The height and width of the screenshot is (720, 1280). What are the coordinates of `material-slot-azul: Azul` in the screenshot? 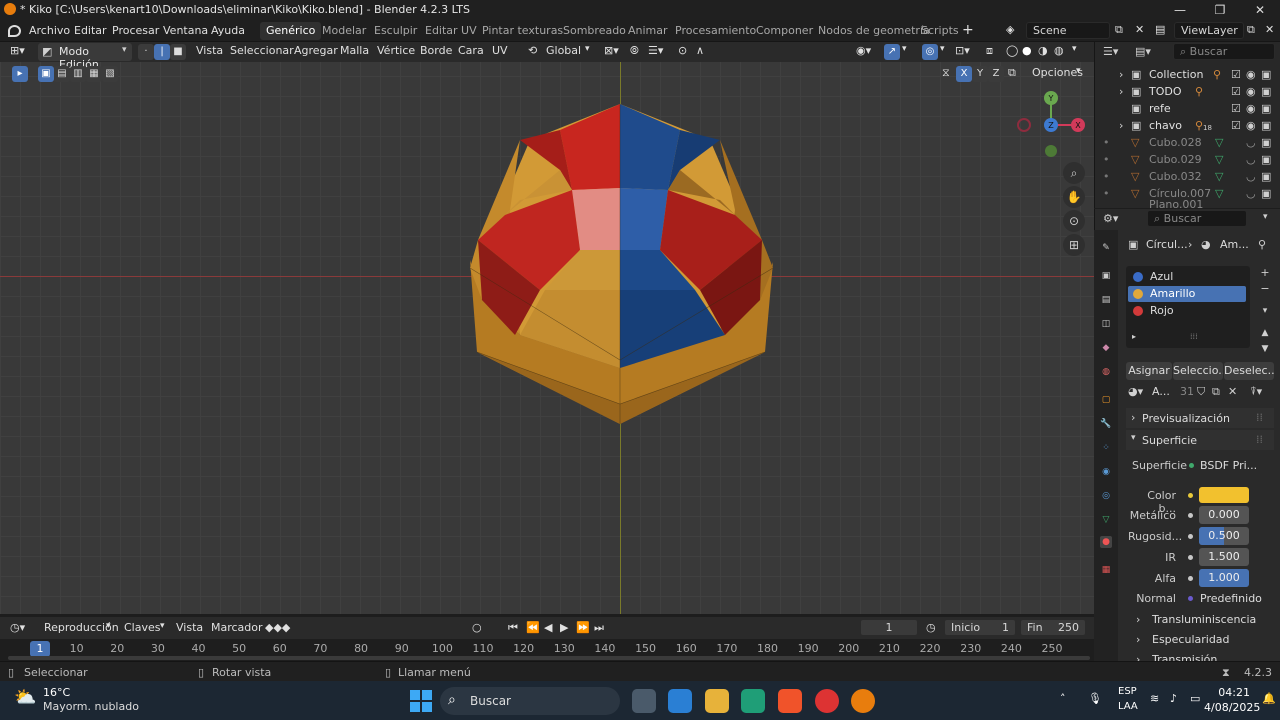 It's located at (1187, 277).